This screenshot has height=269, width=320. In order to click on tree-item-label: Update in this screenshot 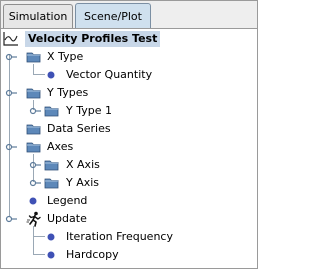, I will do `click(67, 218)`.